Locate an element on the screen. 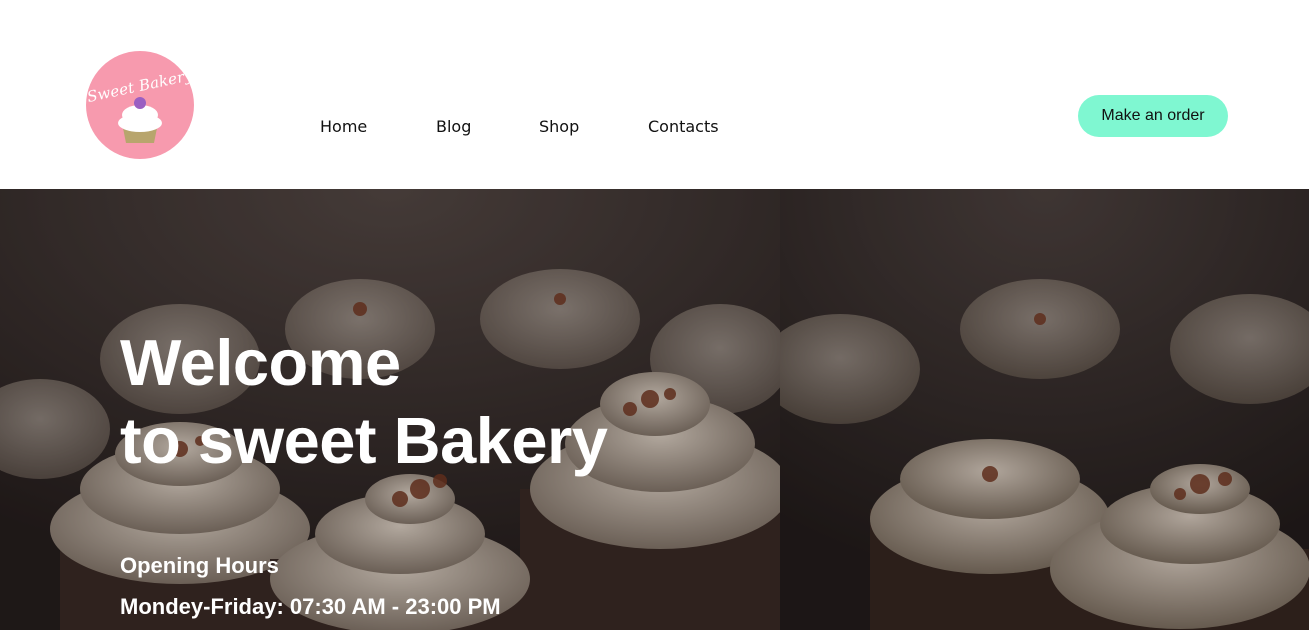 The image size is (1309, 630). make-order-button: Make an order is located at coordinates (1153, 116).